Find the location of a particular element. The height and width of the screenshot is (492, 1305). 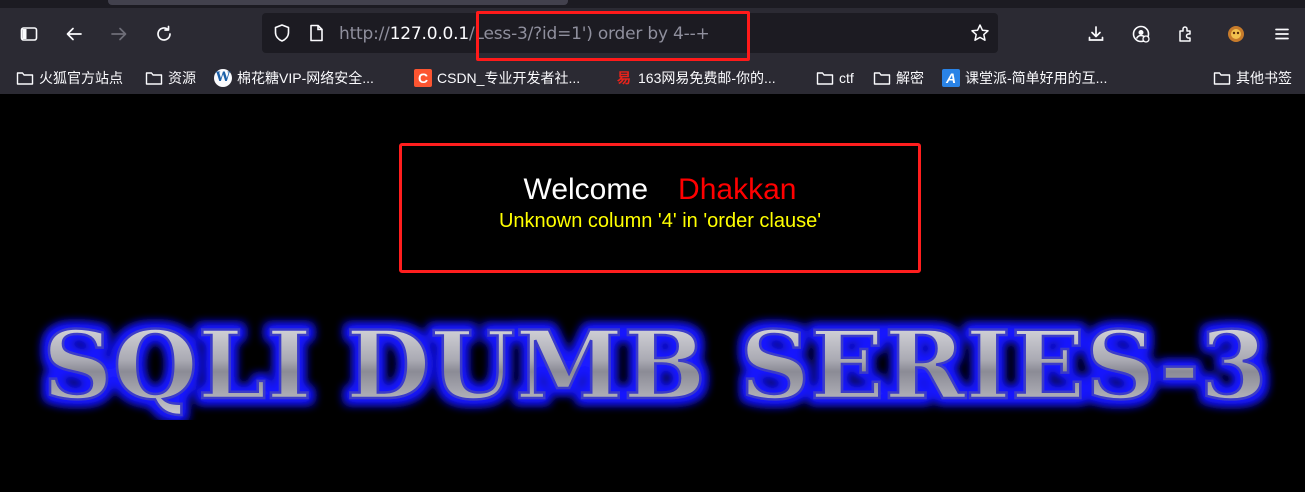

bookmark-other-bookmarks: 其他书签 is located at coordinates (1252, 78).